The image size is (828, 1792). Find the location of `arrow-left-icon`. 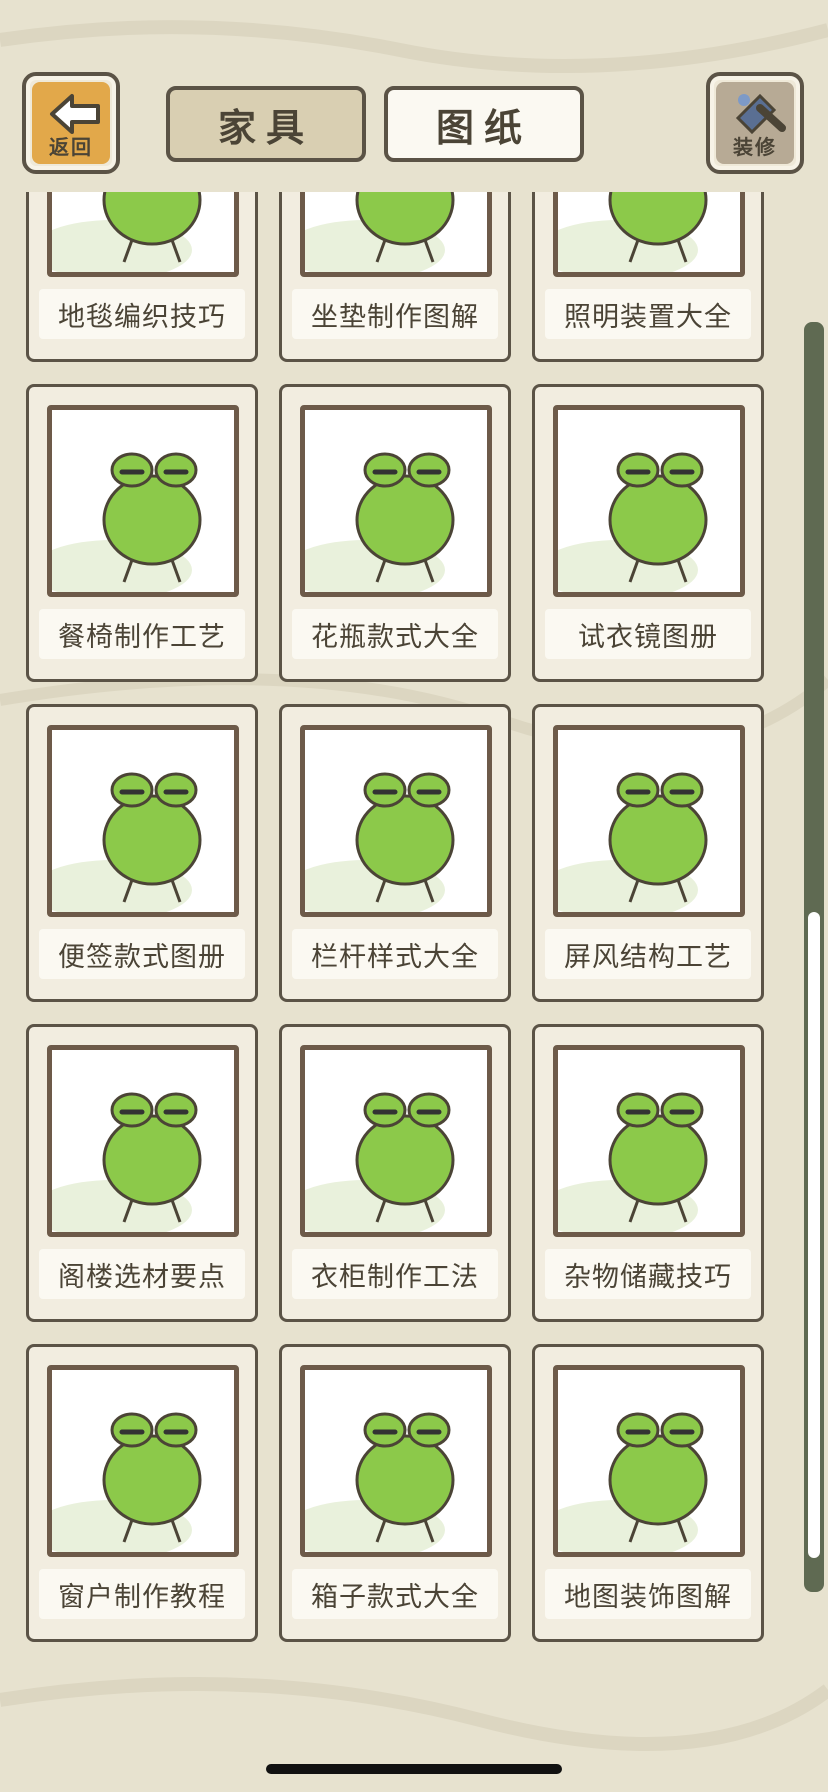

arrow-left-icon is located at coordinates (75, 114).